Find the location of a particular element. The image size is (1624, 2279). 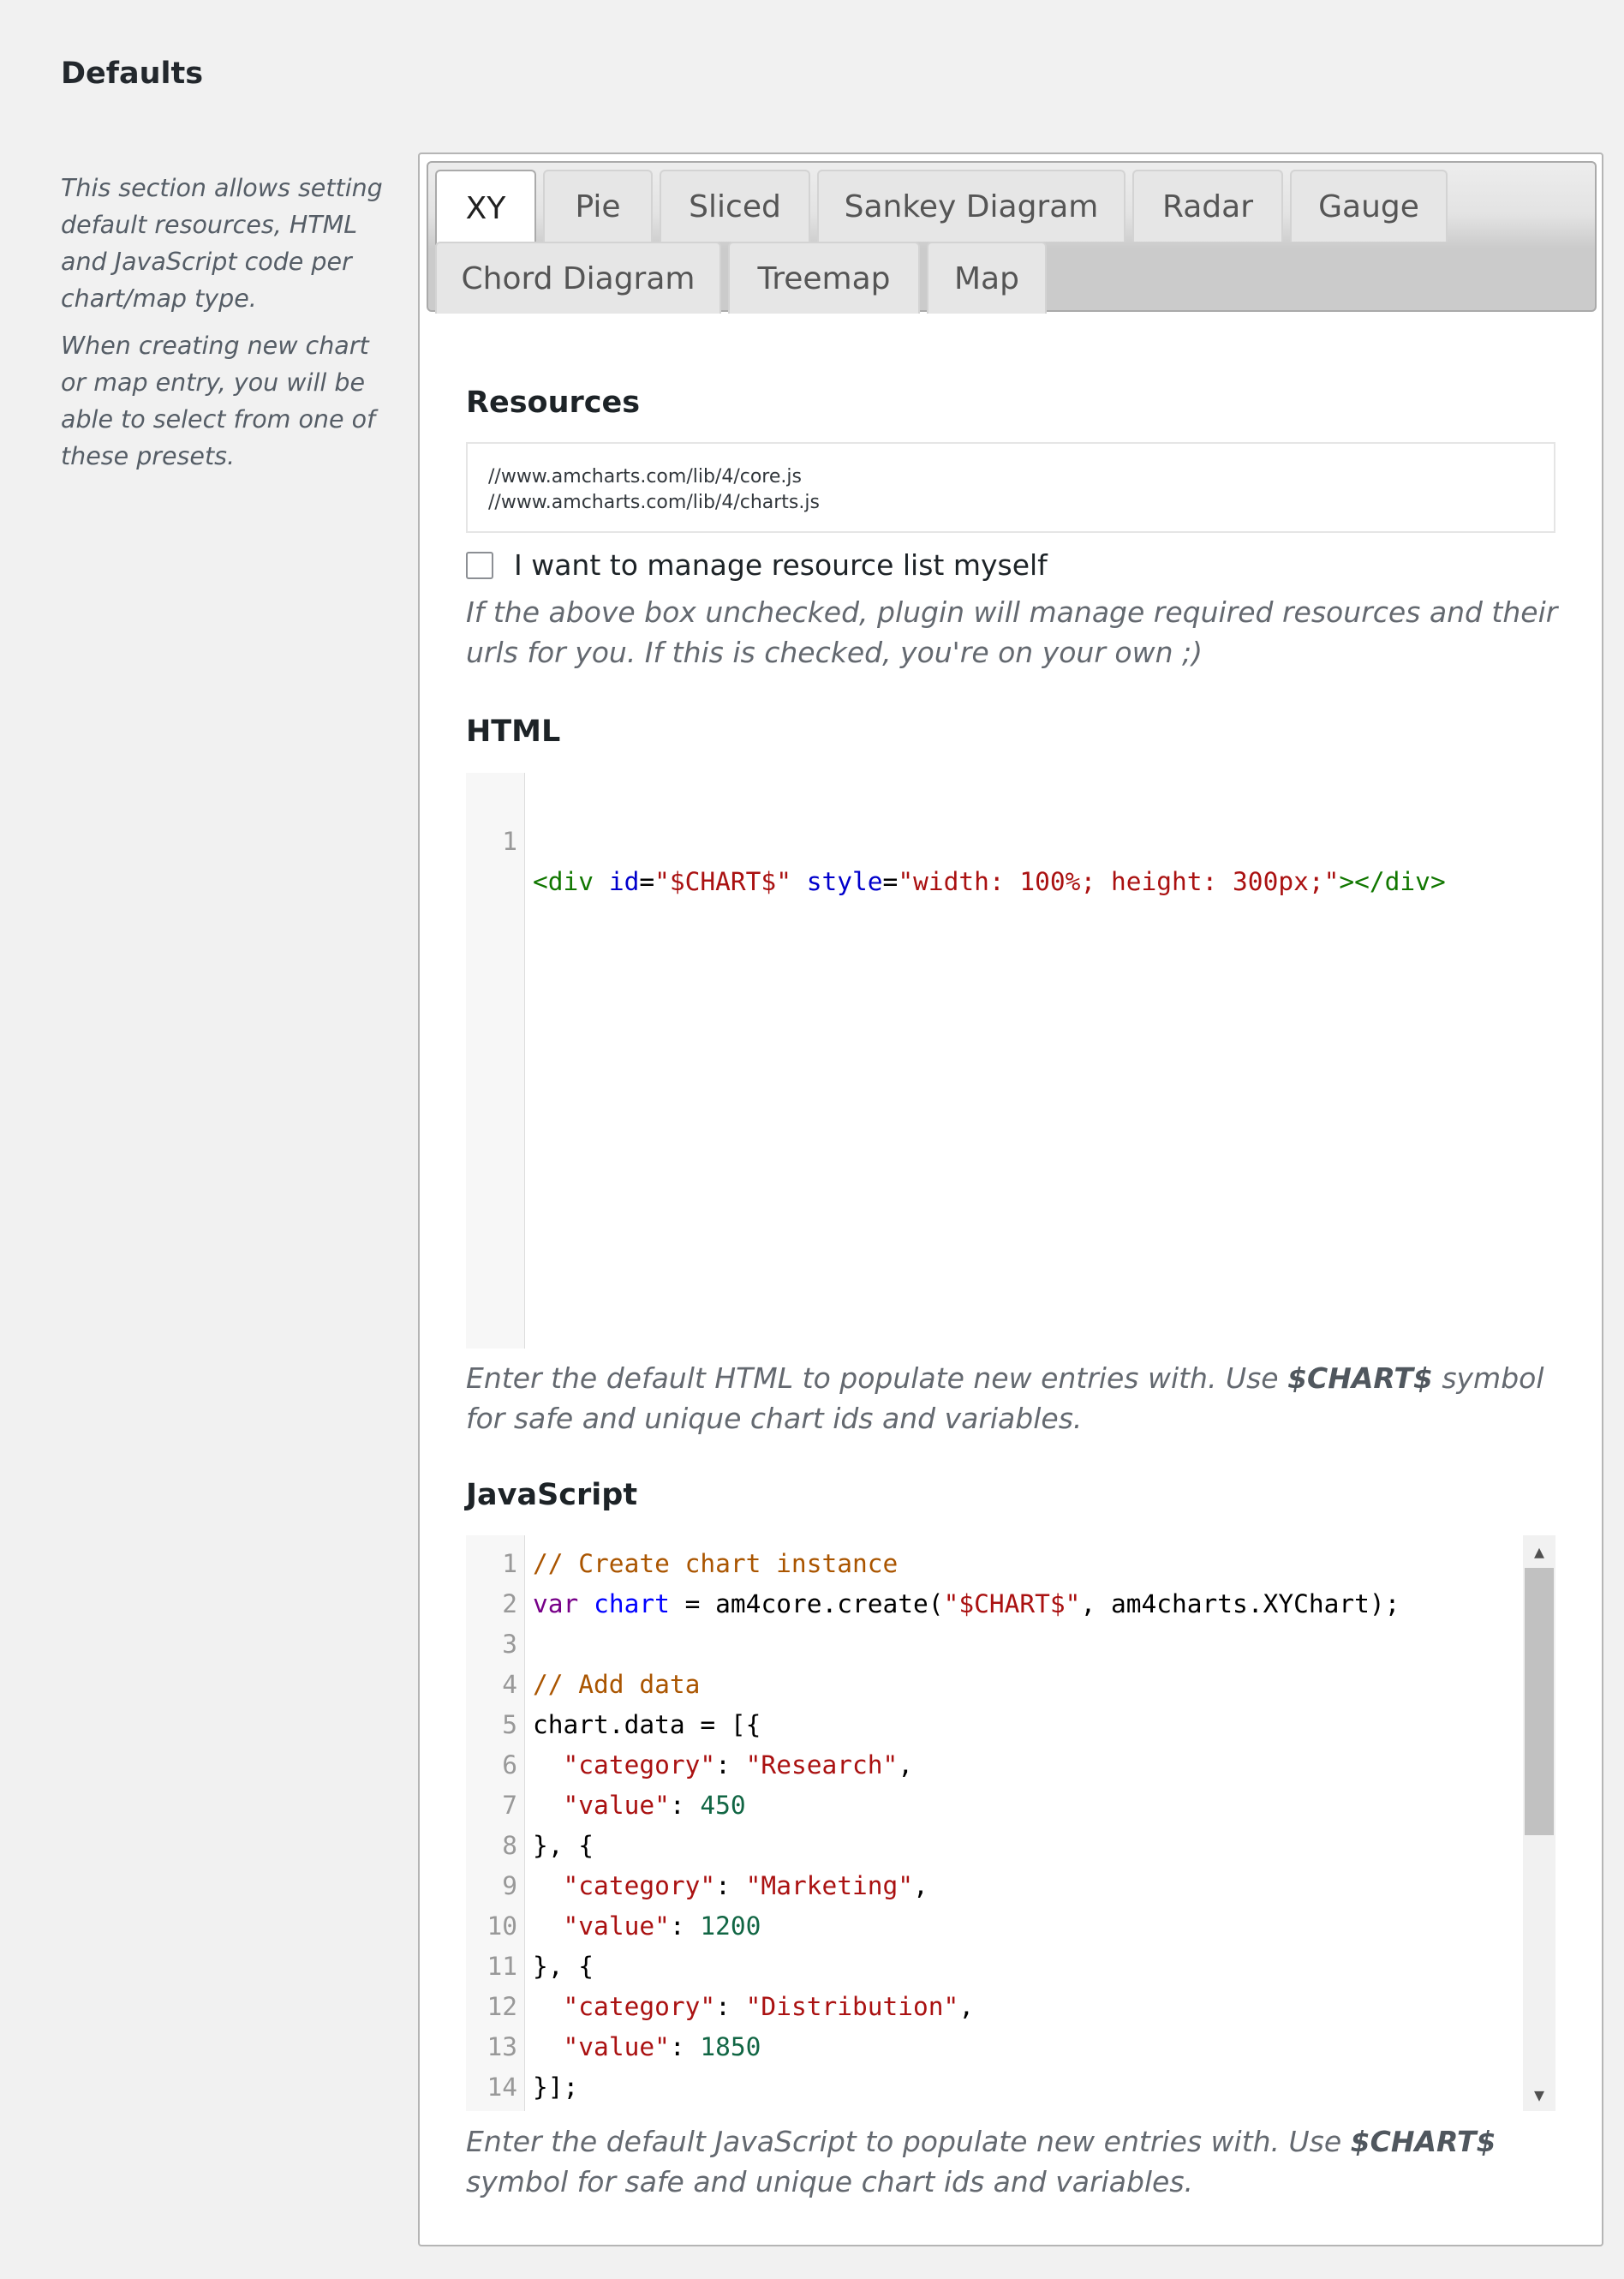

tab-treemap: Treemap is located at coordinates (824, 278).